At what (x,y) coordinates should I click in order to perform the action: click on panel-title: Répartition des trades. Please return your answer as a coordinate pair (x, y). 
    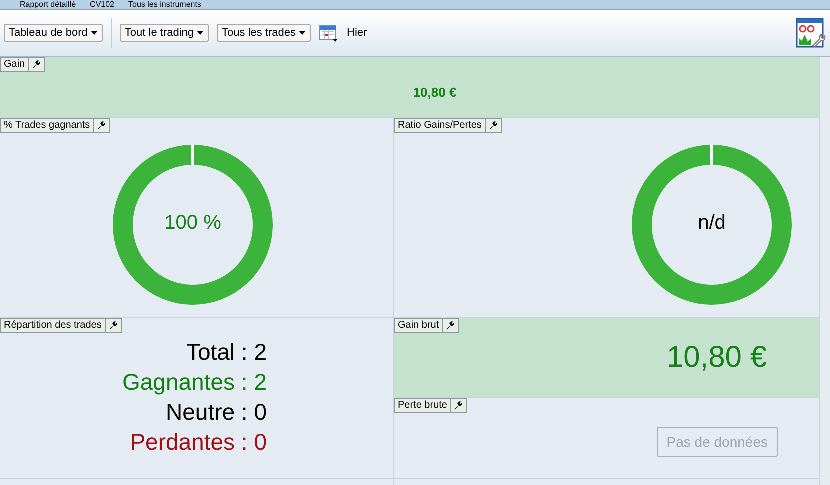
    Looking at the image, I should click on (53, 325).